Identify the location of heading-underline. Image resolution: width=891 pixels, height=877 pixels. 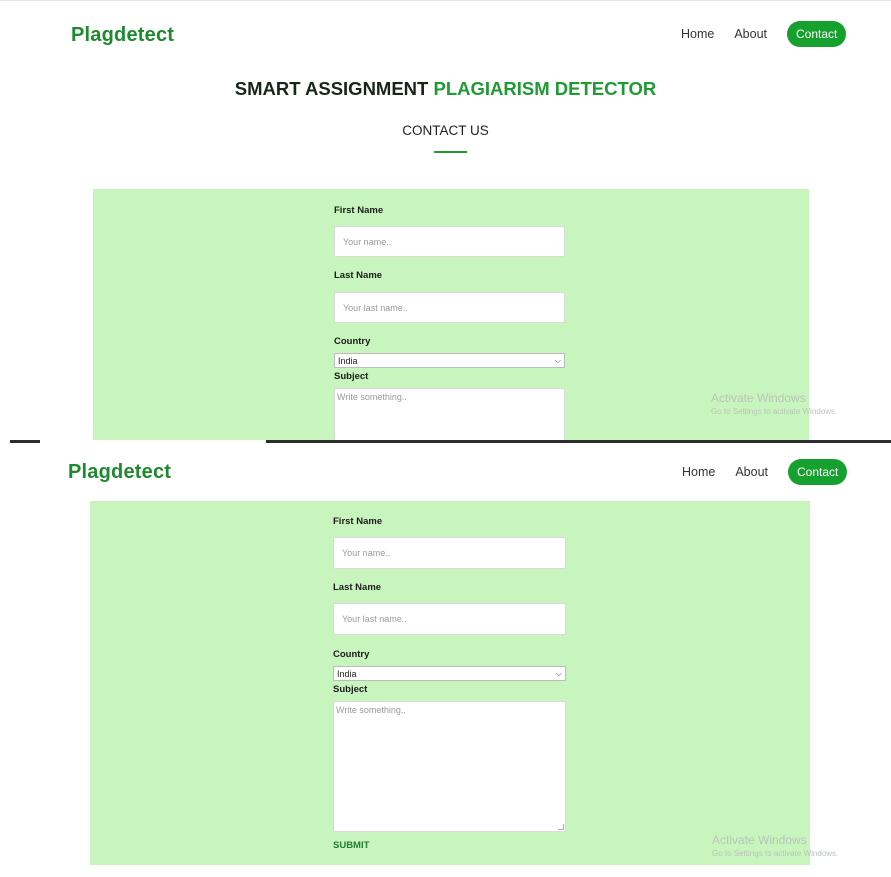
(450, 152).